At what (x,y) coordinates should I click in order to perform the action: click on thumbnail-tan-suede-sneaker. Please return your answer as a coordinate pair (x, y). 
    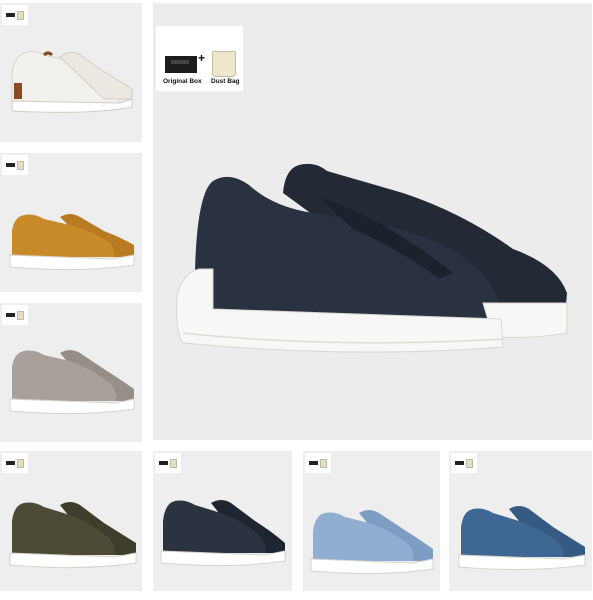
    Looking at the image, I should click on (71, 222).